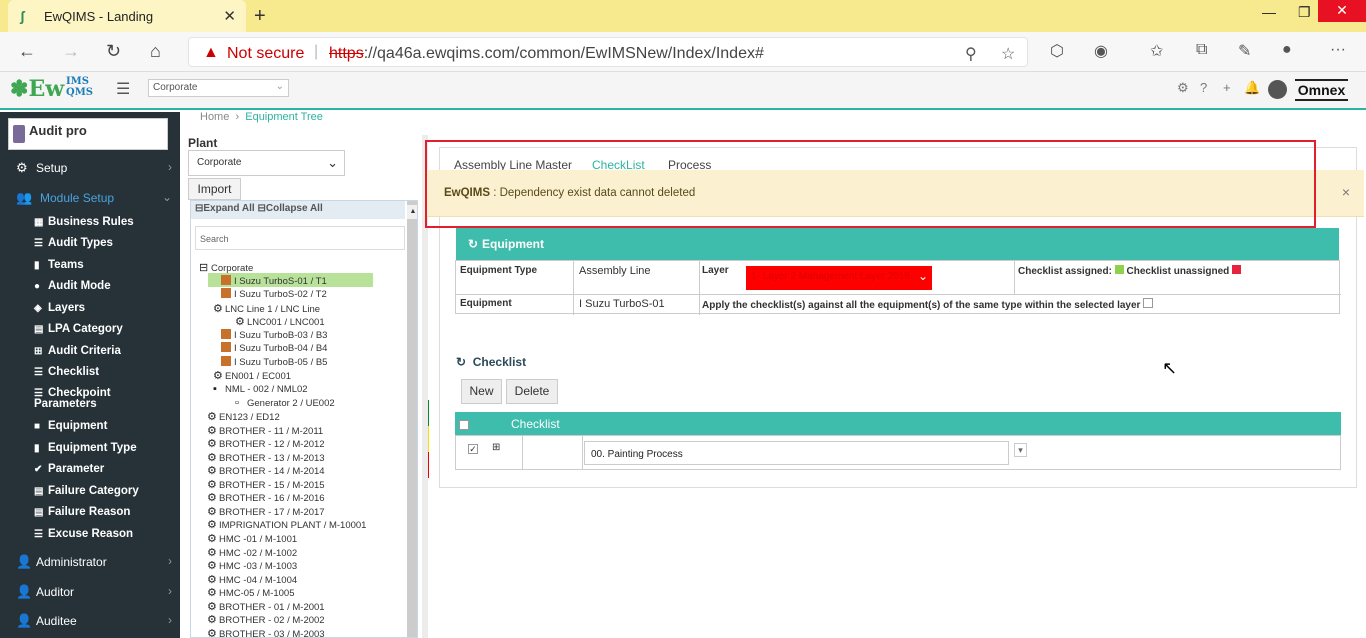 The image size is (1366, 638). Describe the element at coordinates (59, 308) in the screenshot. I see `sidebar-sub-layers: ◈ Layers` at that location.